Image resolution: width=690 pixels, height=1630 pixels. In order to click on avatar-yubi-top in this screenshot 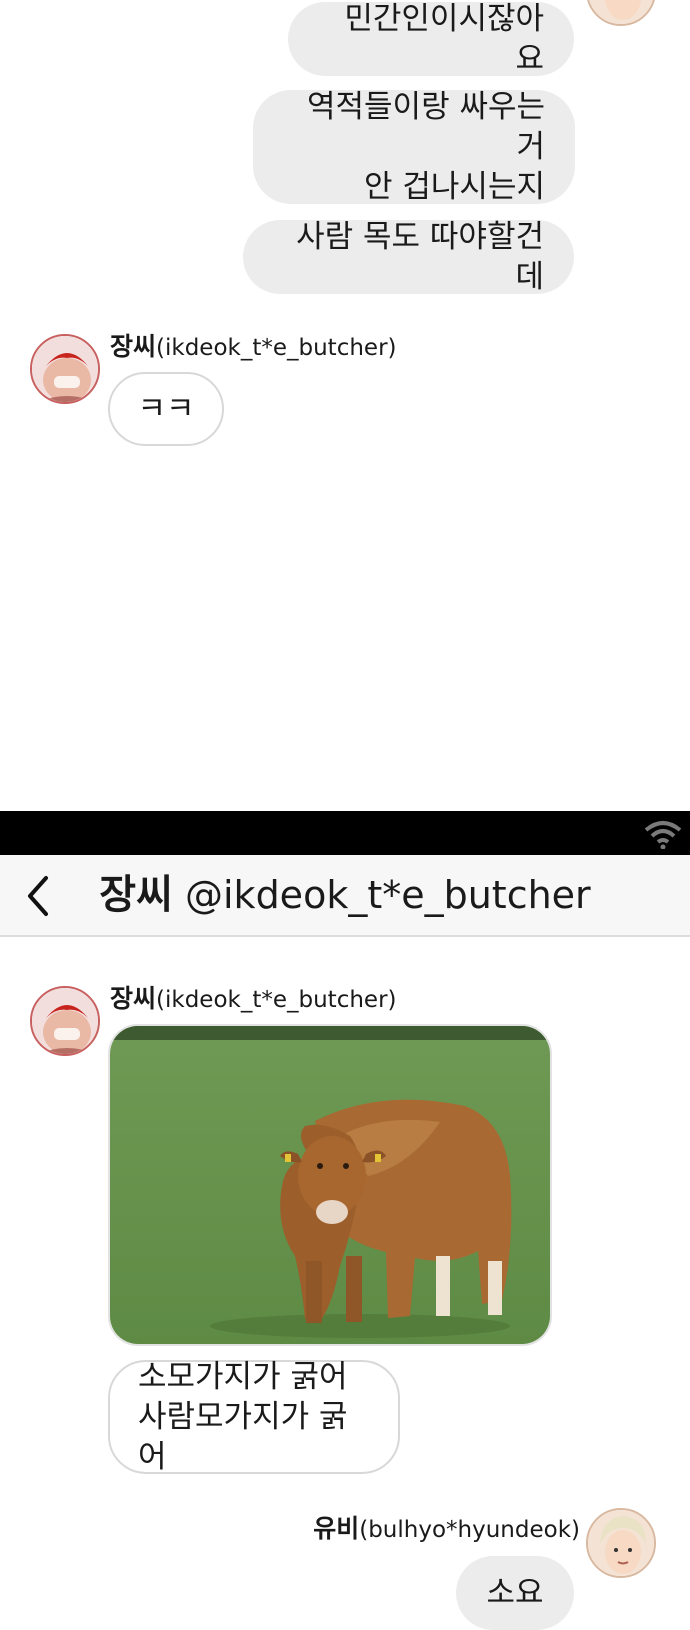, I will do `click(621, 13)`.